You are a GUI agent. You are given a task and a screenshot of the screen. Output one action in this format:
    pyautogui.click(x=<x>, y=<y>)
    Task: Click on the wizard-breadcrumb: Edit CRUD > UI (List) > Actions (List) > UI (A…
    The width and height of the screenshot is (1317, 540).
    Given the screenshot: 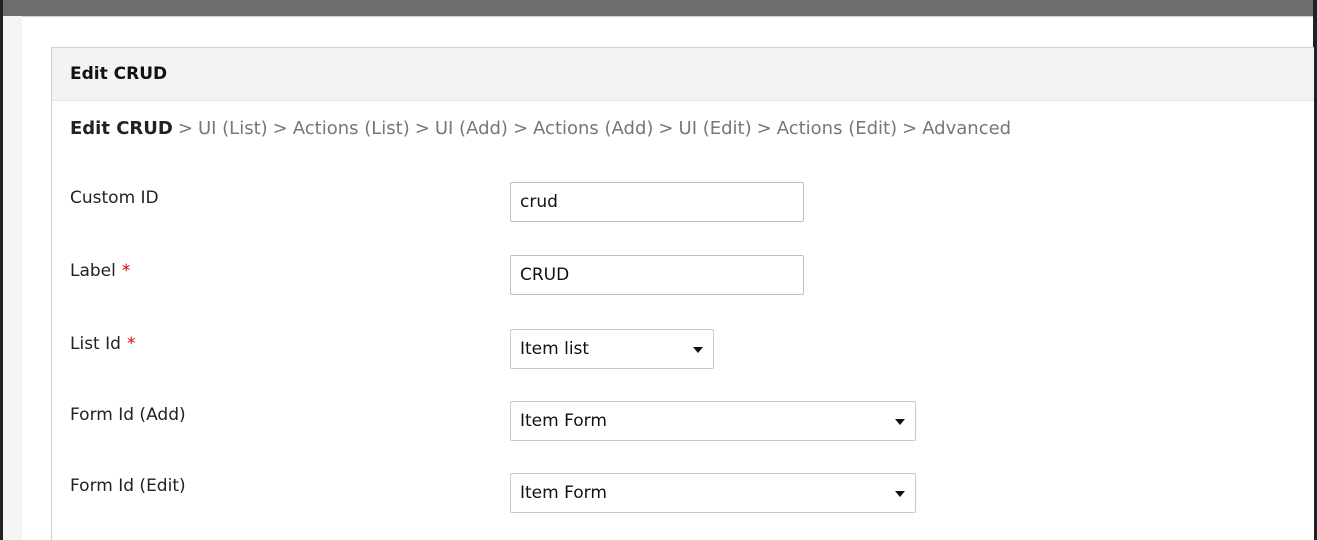 What is the action you would take?
    pyautogui.click(x=540, y=128)
    